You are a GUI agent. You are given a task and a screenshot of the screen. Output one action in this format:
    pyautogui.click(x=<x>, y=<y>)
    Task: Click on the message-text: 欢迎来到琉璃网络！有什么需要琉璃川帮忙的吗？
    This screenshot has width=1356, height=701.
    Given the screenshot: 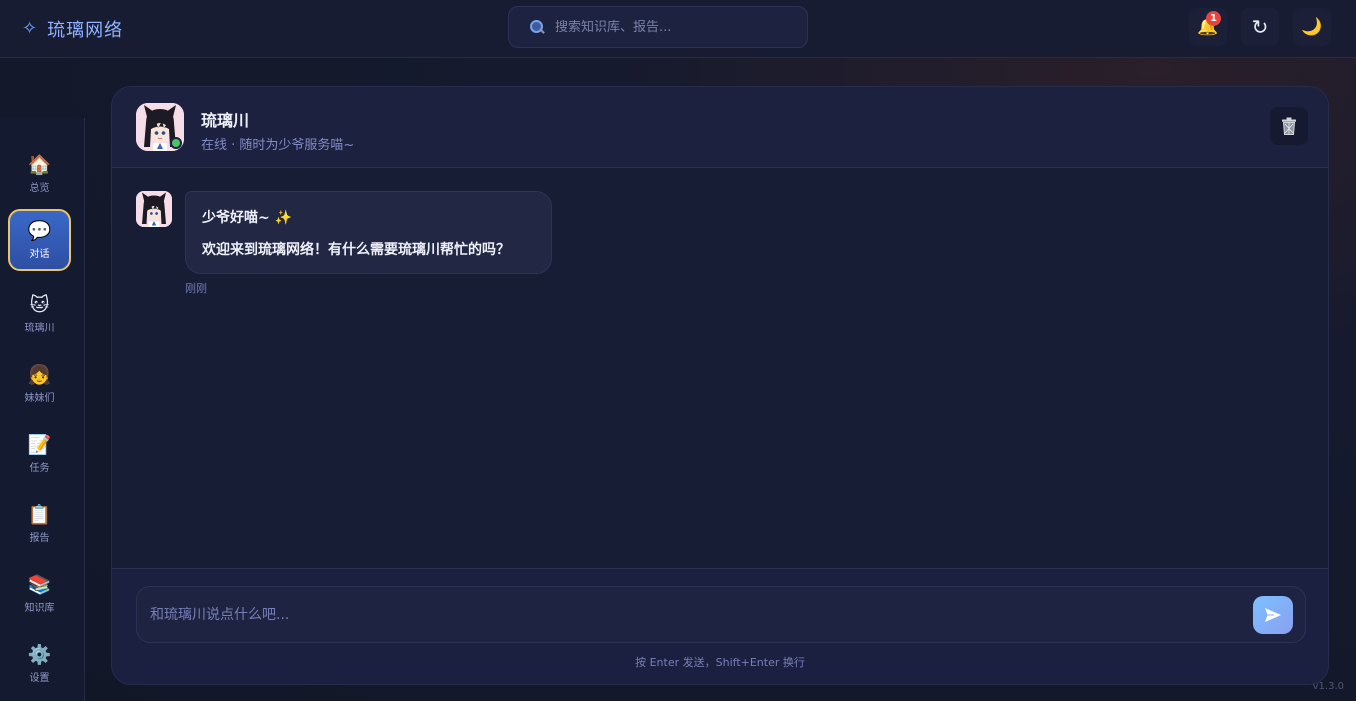 What is the action you would take?
    pyautogui.click(x=356, y=250)
    